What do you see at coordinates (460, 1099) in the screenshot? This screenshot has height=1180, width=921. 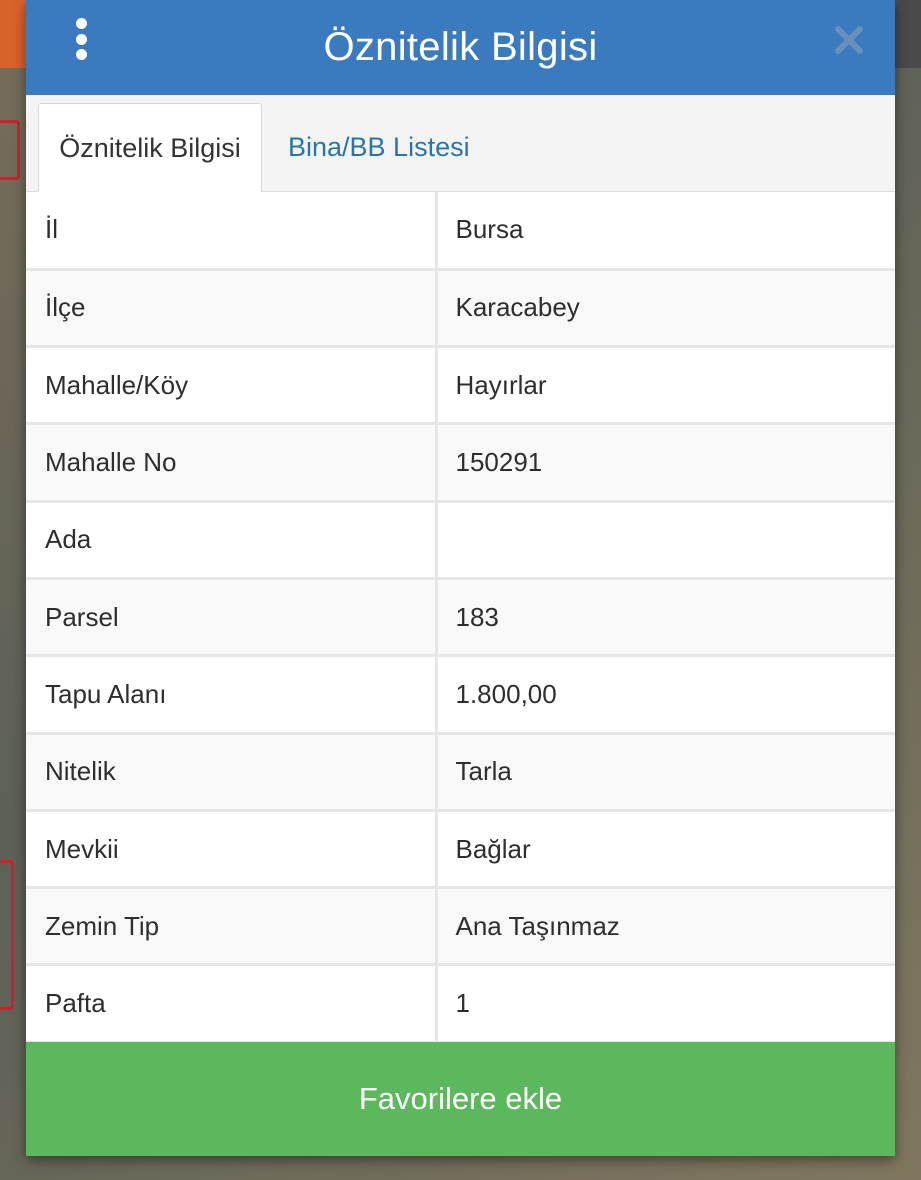 I see `add-to-favorites-button: Favorilere ekle` at bounding box center [460, 1099].